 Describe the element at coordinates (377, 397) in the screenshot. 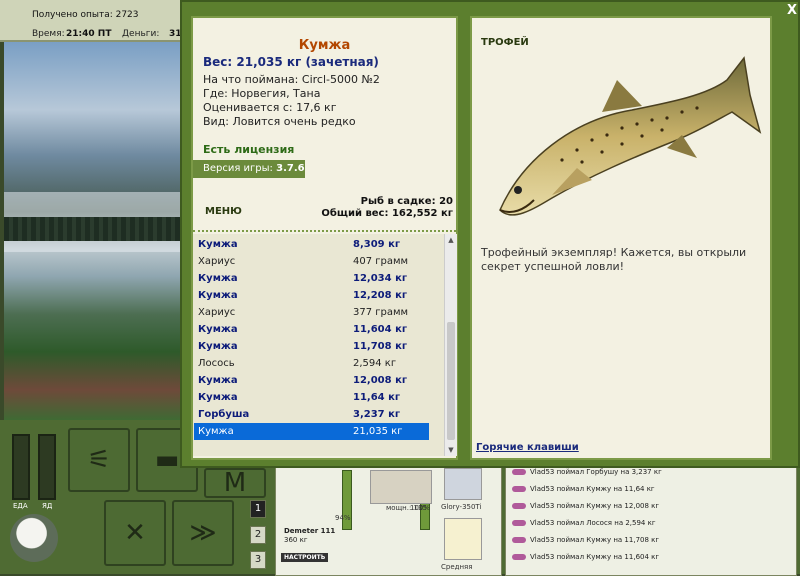

I see `catch-fish-weight: 11,64 кг` at that location.